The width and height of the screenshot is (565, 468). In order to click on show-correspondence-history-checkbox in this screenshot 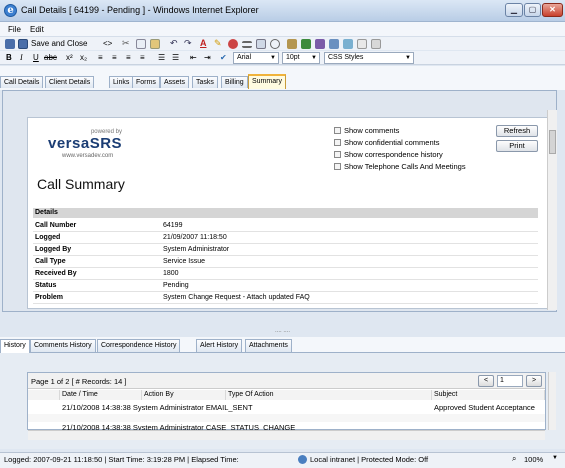, I will do `click(337, 154)`.